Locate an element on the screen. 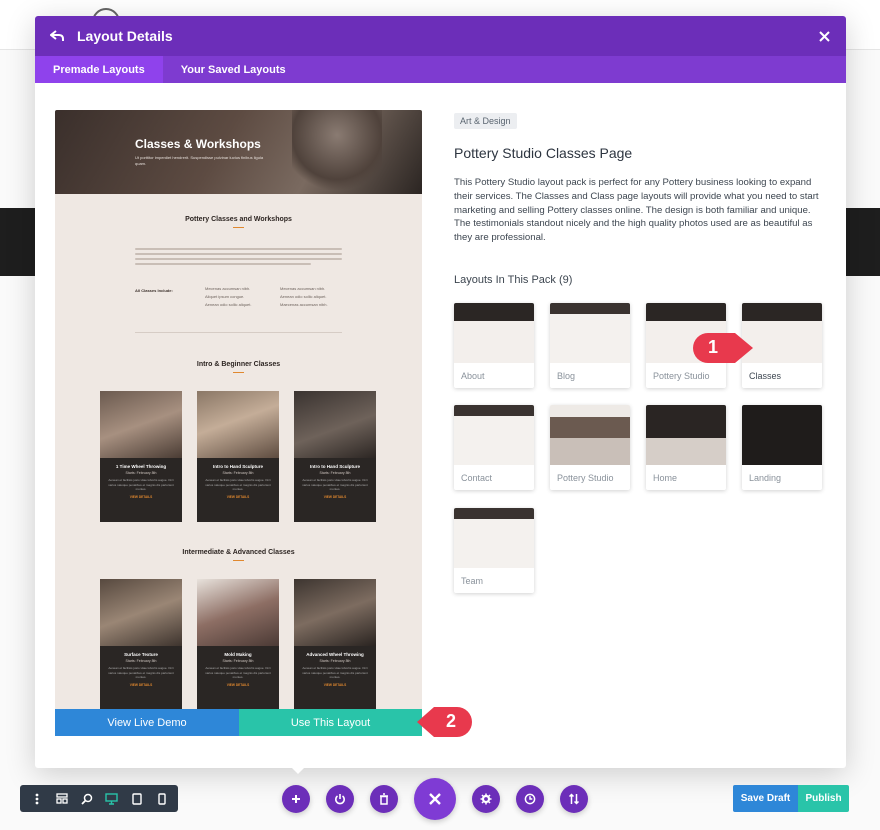 The height and width of the screenshot is (830, 880). layout-thumb-blog: Blog is located at coordinates (590, 345).